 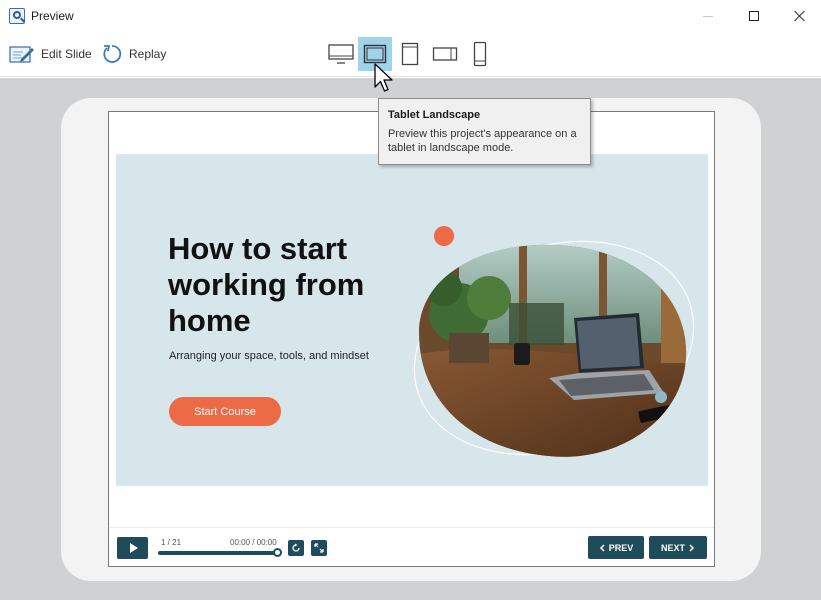 I want to click on desktop-icon, so click(x=341, y=54).